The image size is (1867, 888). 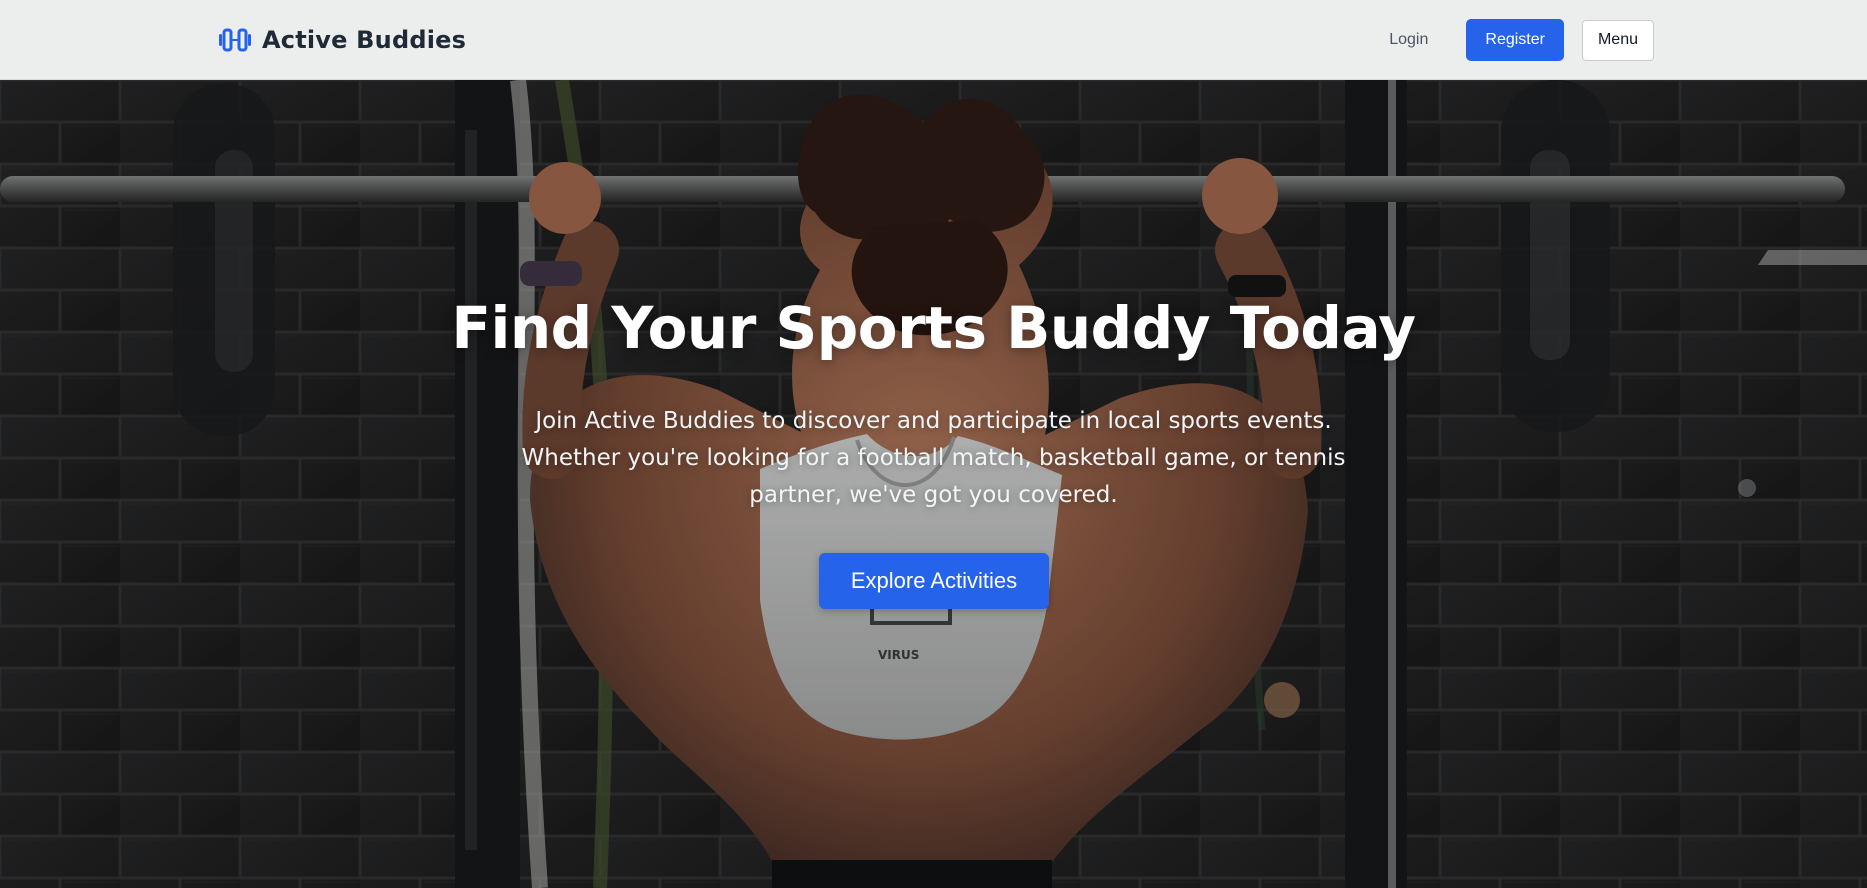 I want to click on top-navigation-bar: Active Buddies Login Register Menu, so click(x=933, y=40).